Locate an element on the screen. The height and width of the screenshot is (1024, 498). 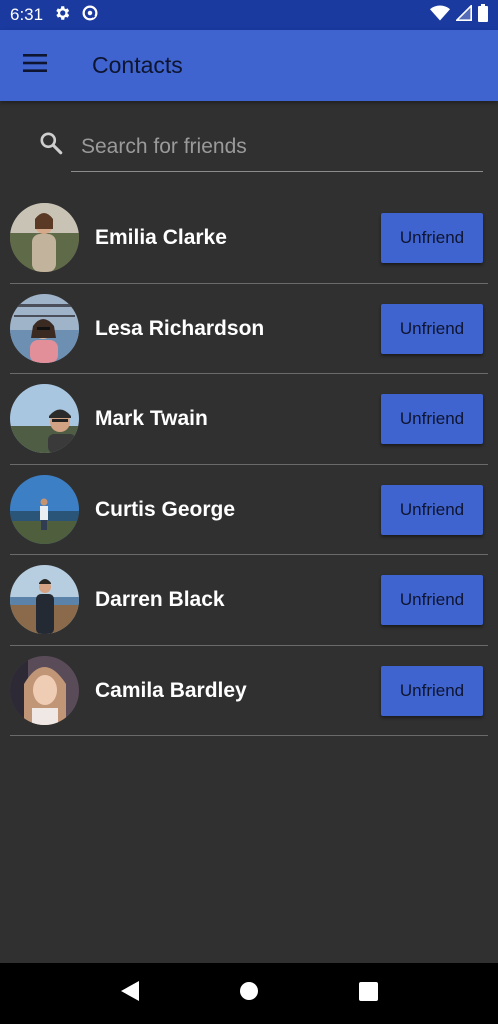
status-right is located at coordinates (459, 15).